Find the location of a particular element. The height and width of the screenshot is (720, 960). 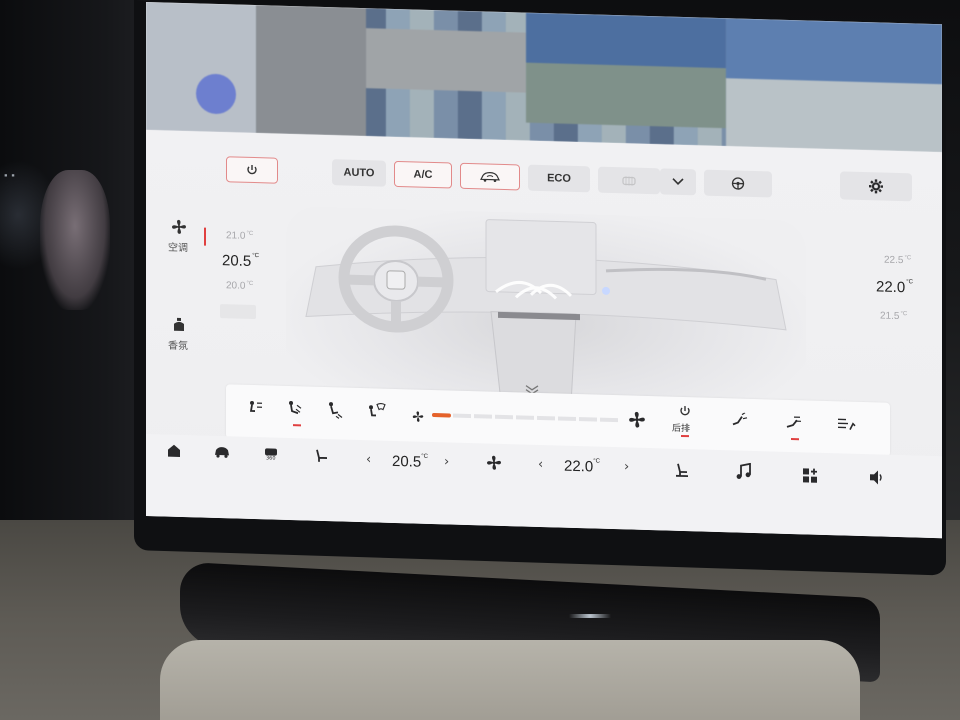

speaker-icon is located at coordinates (876, 477).